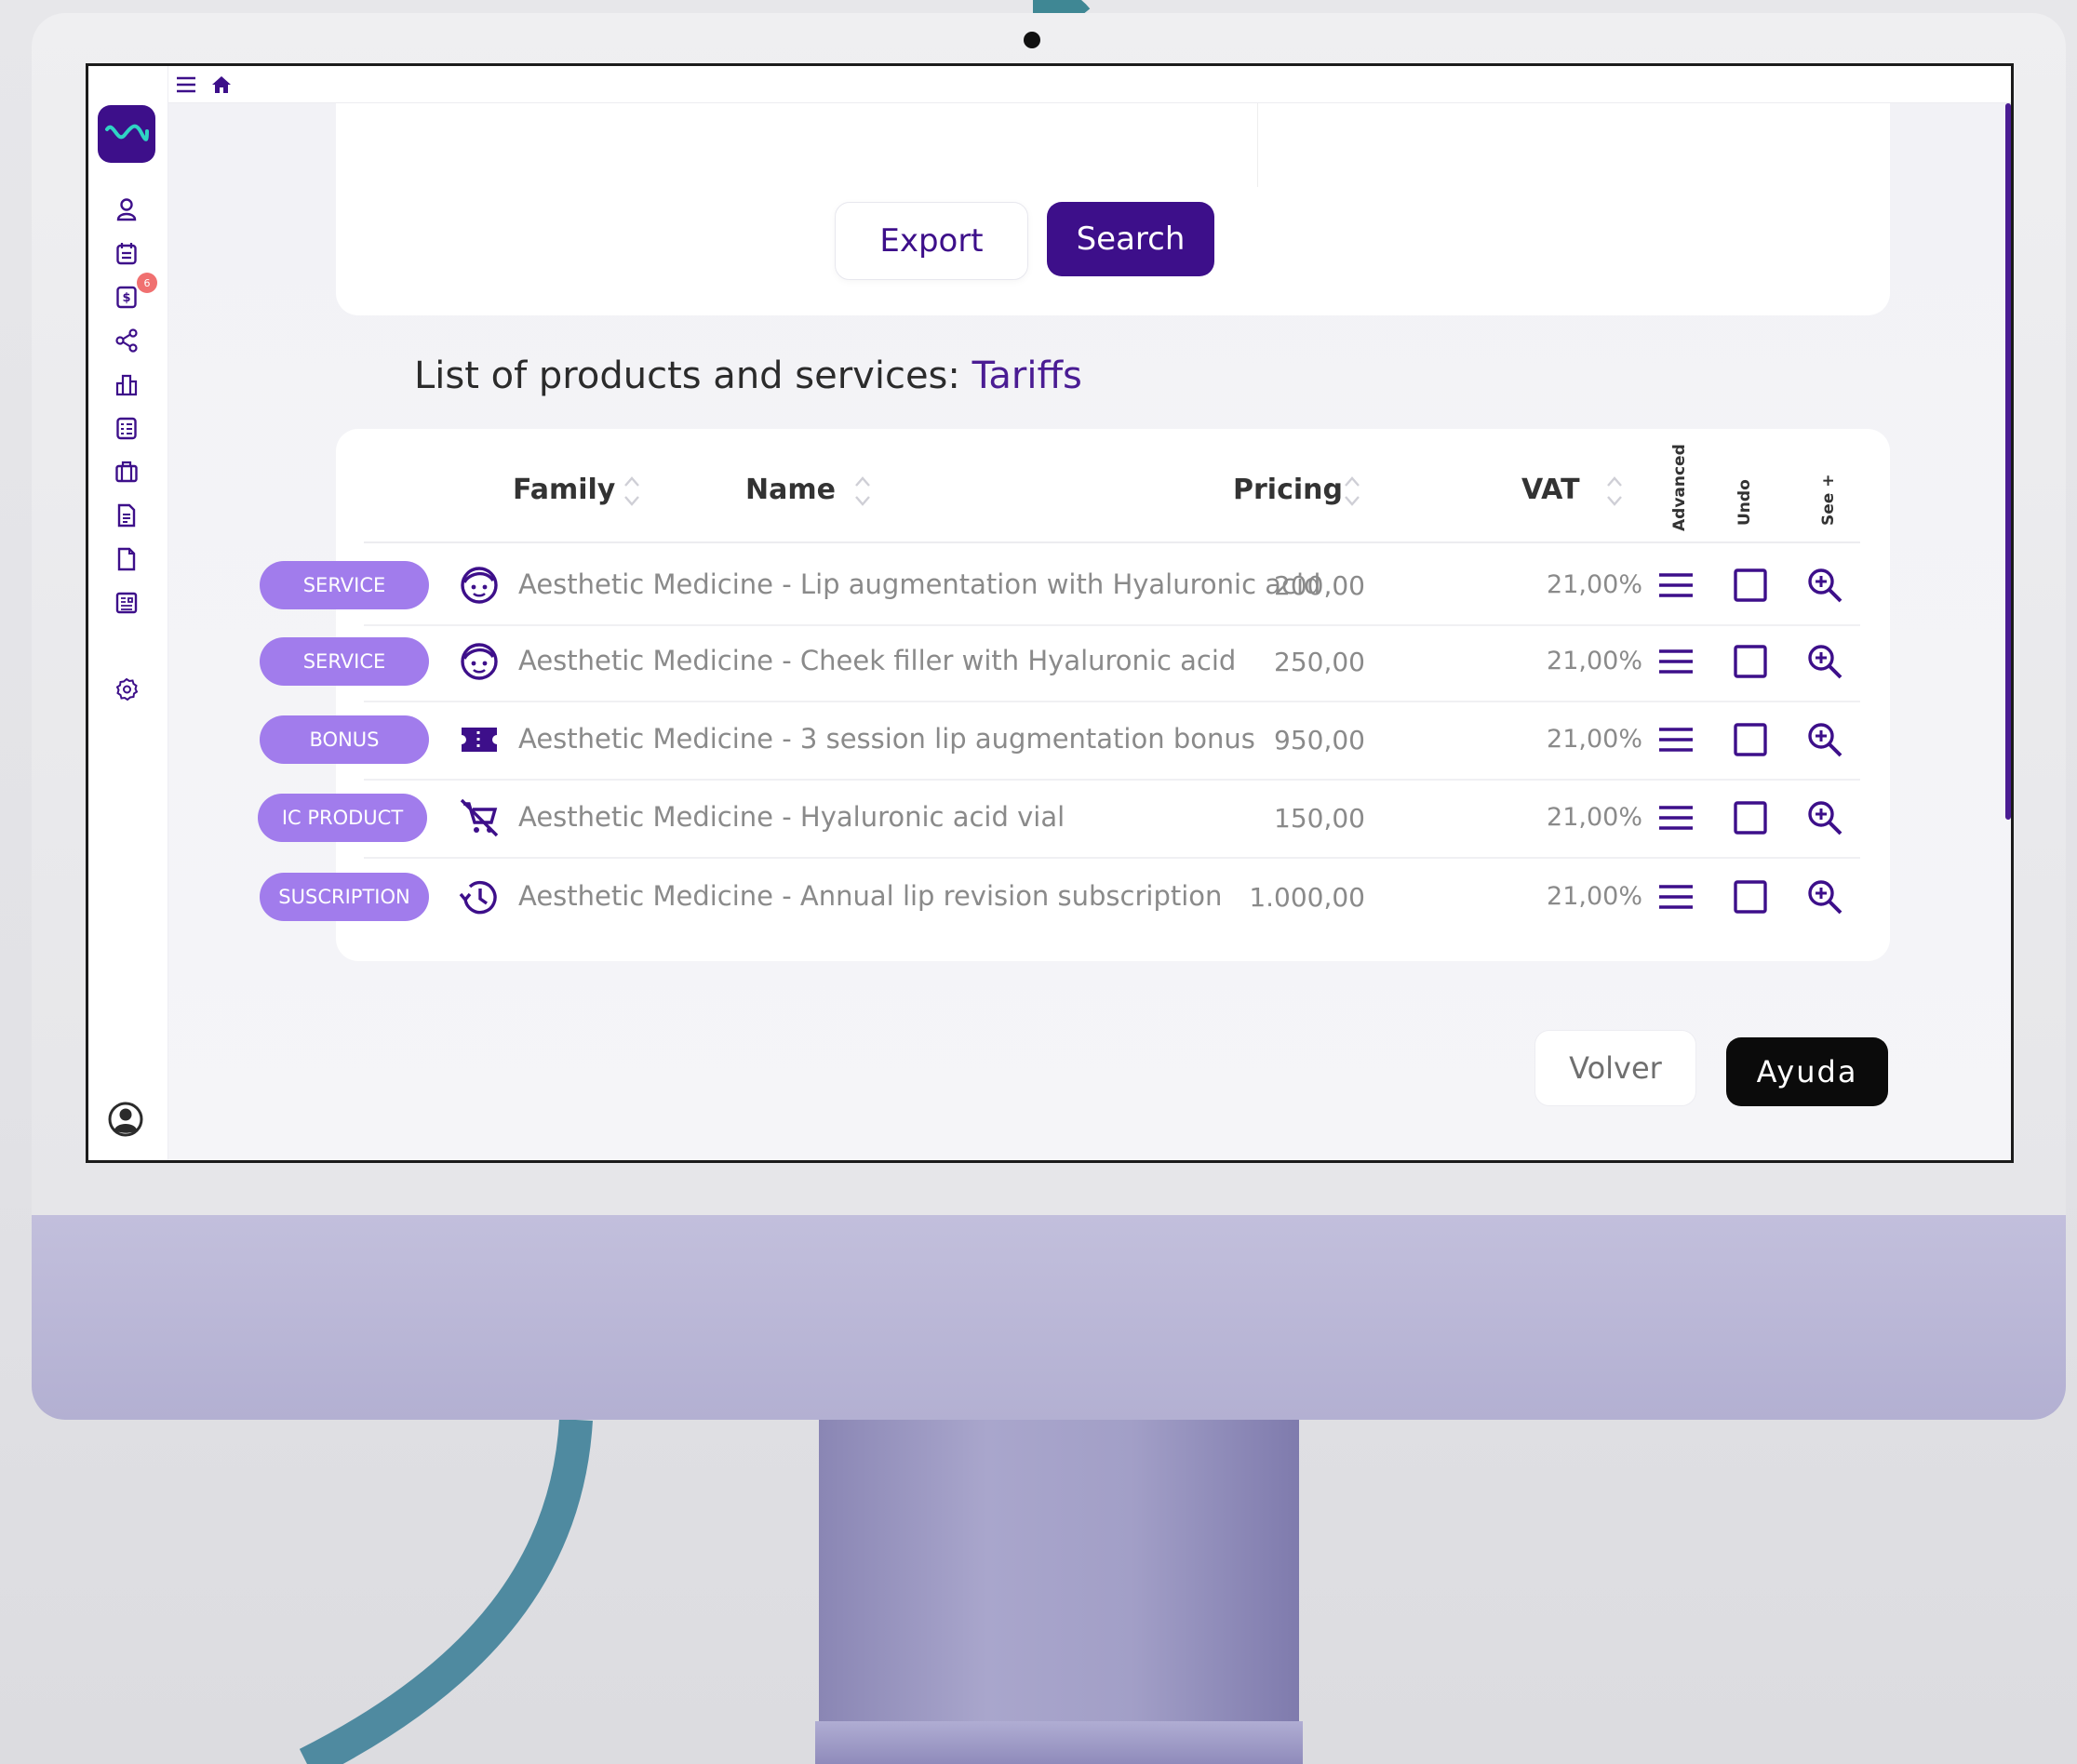  I want to click on user-icon, so click(127, 209).